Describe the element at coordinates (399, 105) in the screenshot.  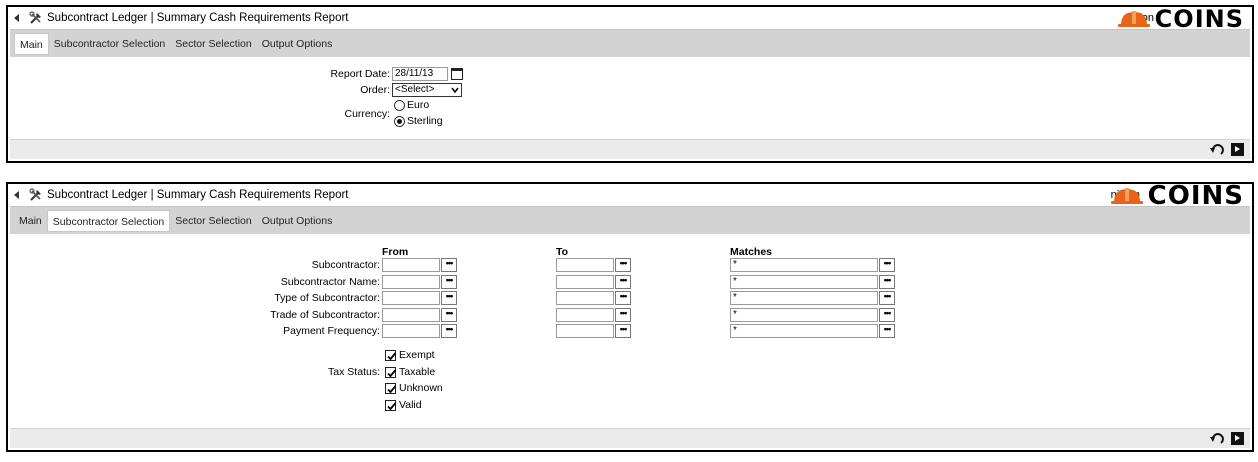
I see `currency-euro-radio` at that location.